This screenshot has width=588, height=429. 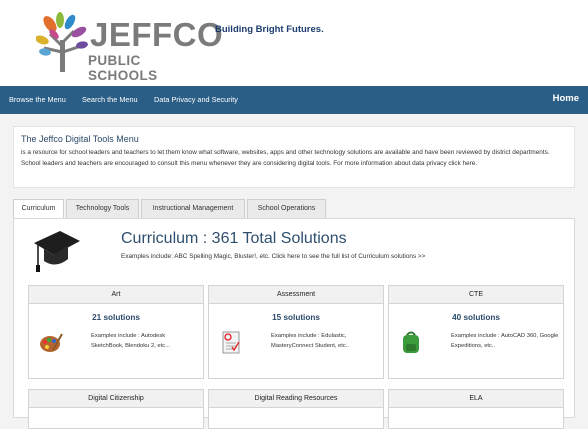 I want to click on tab-school-operations: School Operations, so click(x=286, y=208).